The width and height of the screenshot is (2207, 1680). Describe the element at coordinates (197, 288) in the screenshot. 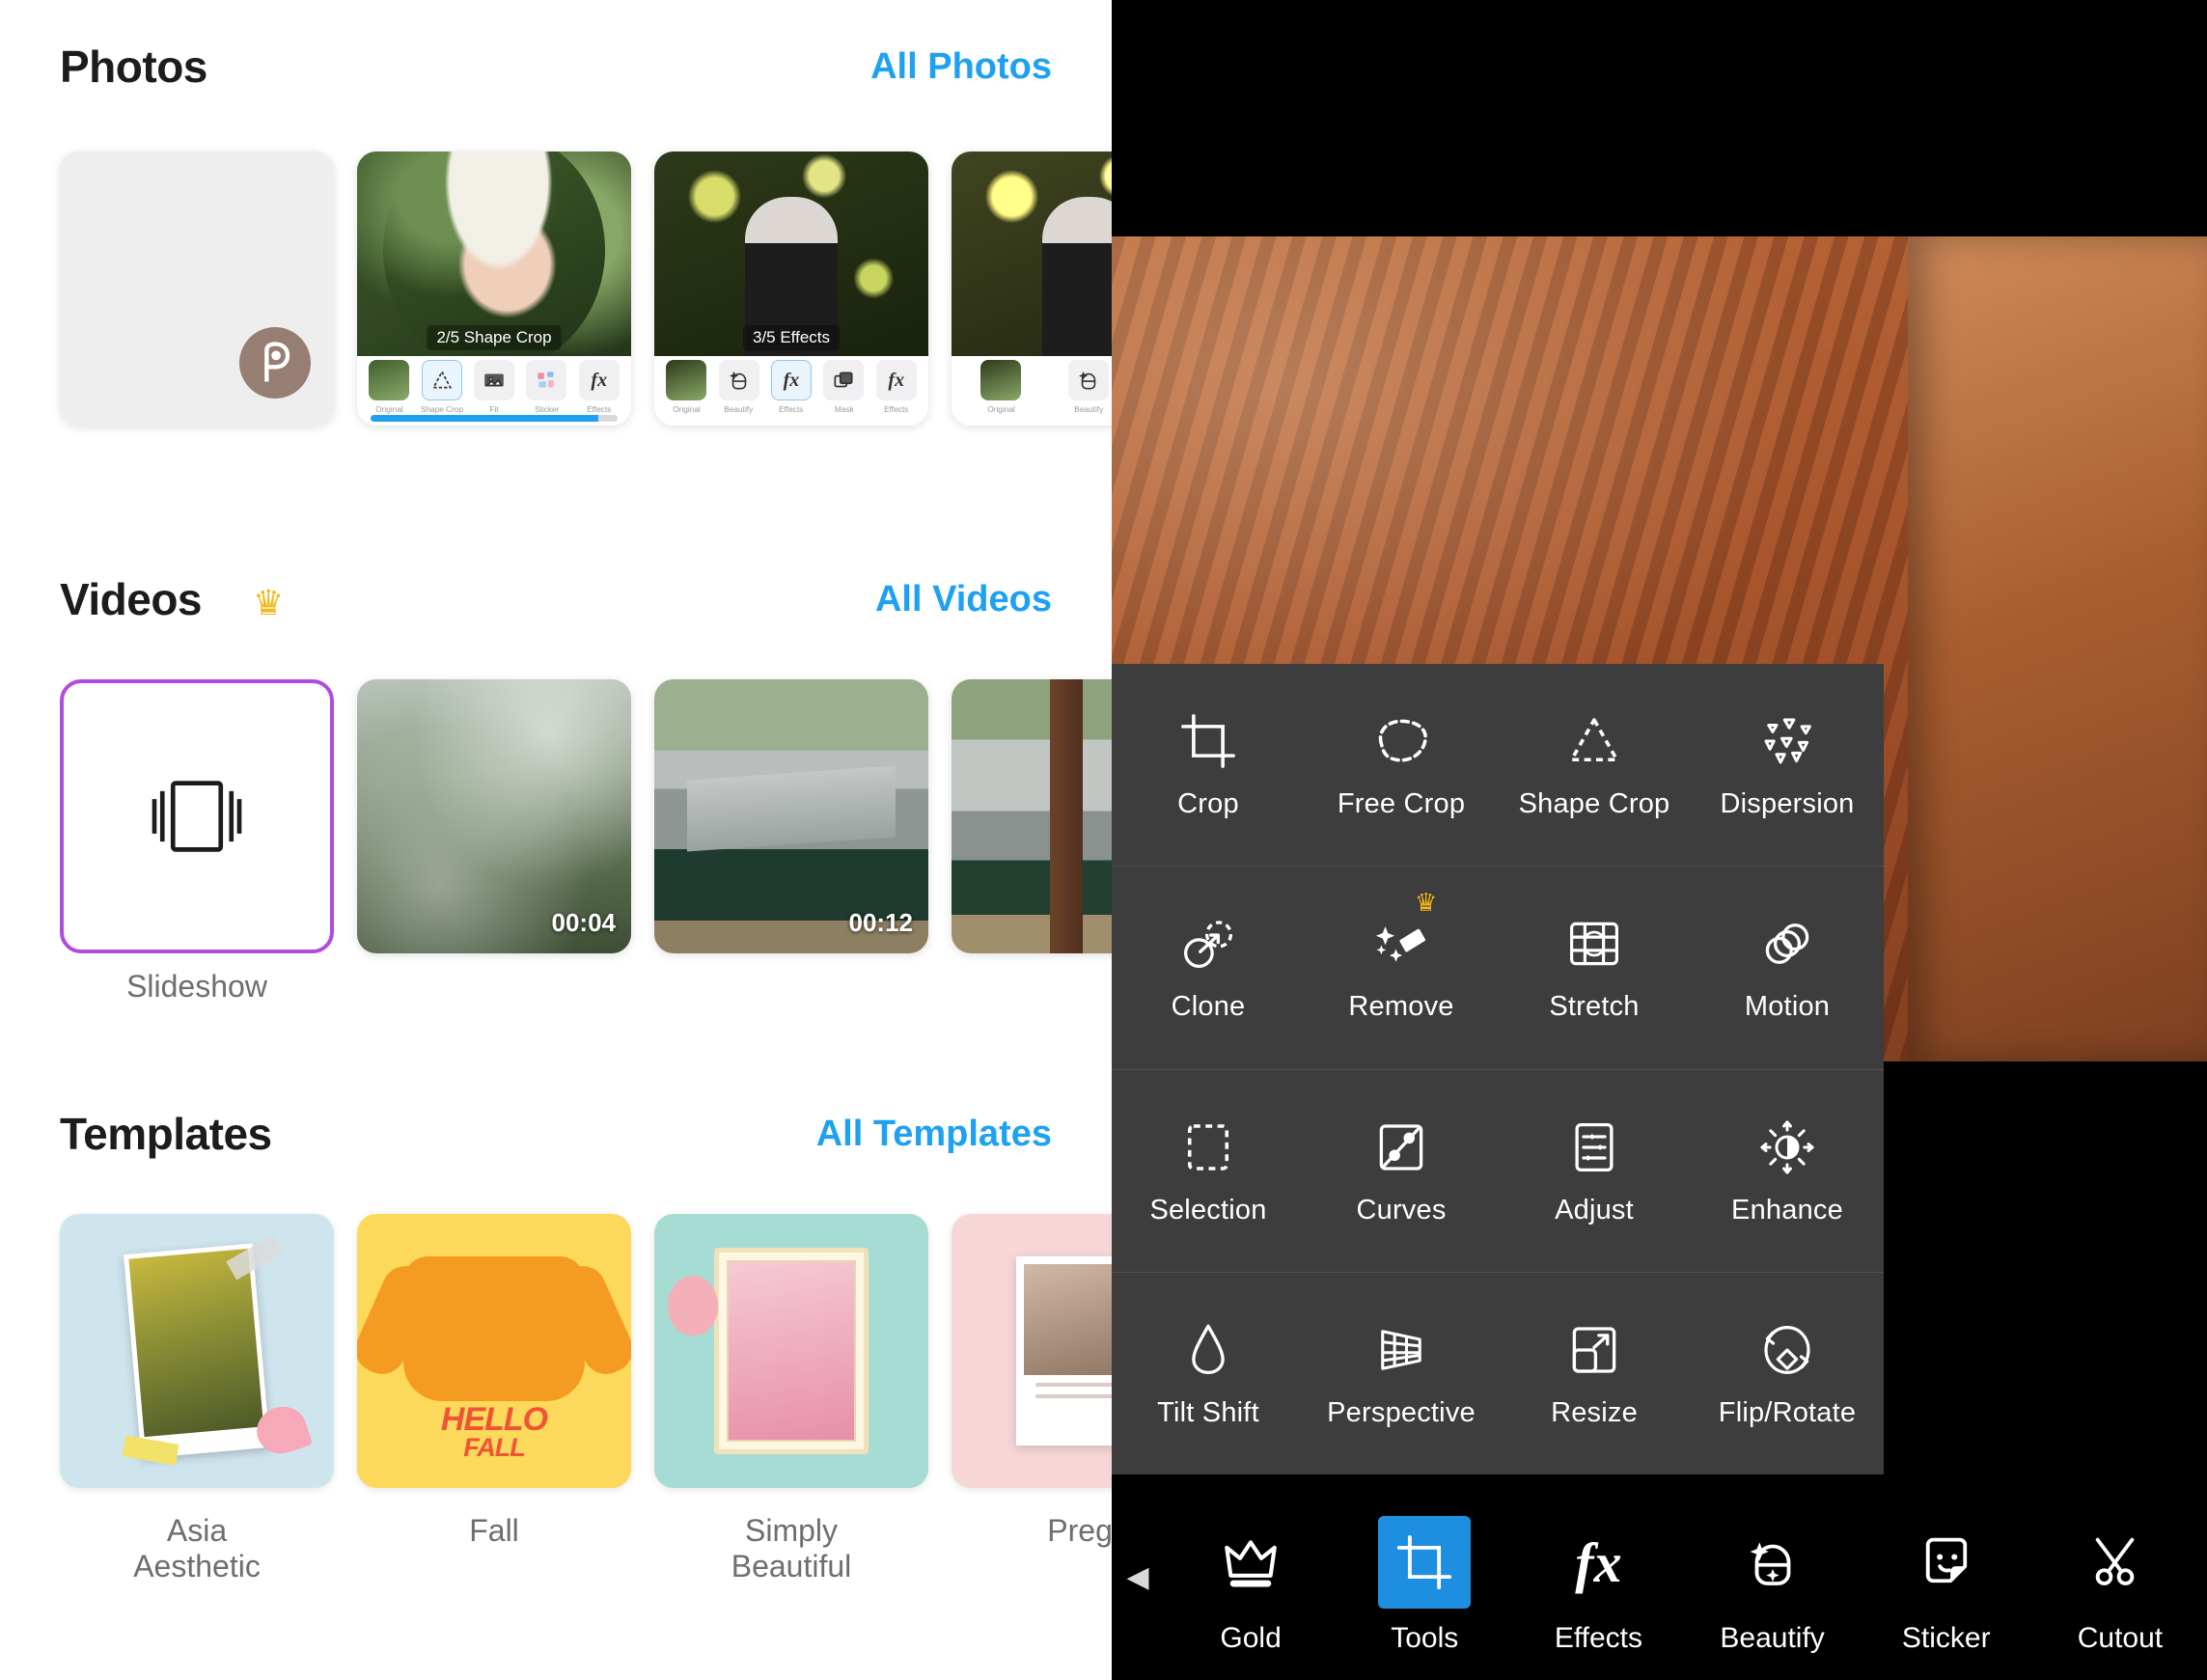

I see `photo-card` at that location.